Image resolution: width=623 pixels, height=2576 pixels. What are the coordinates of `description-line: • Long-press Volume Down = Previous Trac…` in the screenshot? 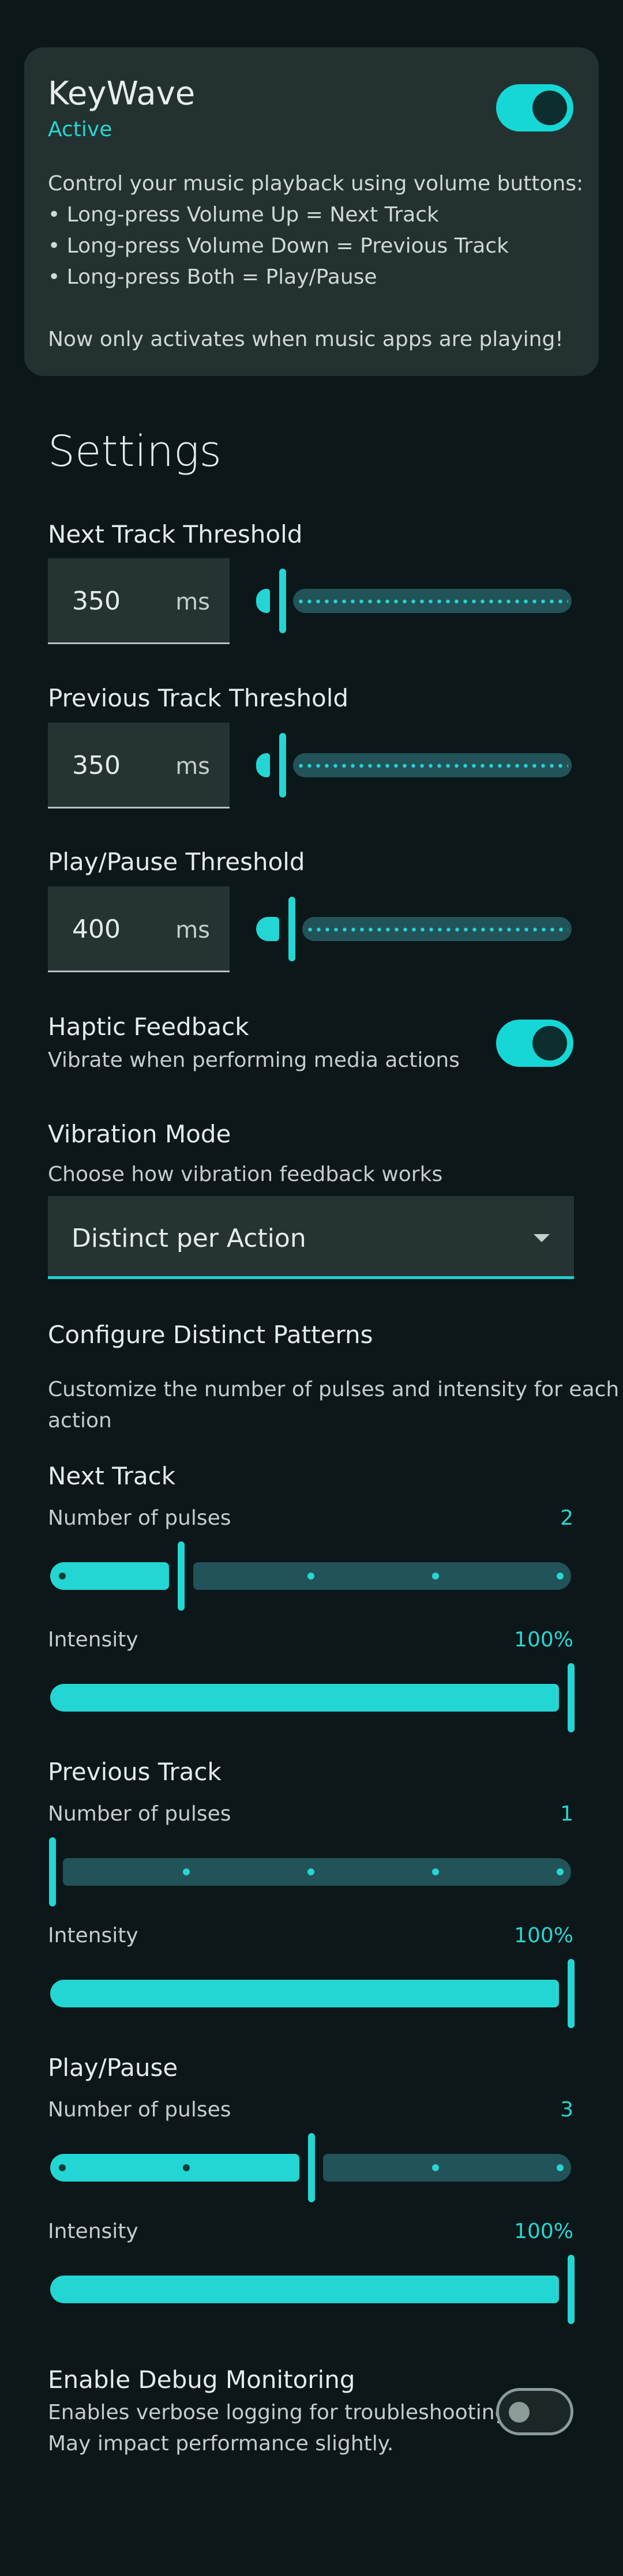 It's located at (278, 246).